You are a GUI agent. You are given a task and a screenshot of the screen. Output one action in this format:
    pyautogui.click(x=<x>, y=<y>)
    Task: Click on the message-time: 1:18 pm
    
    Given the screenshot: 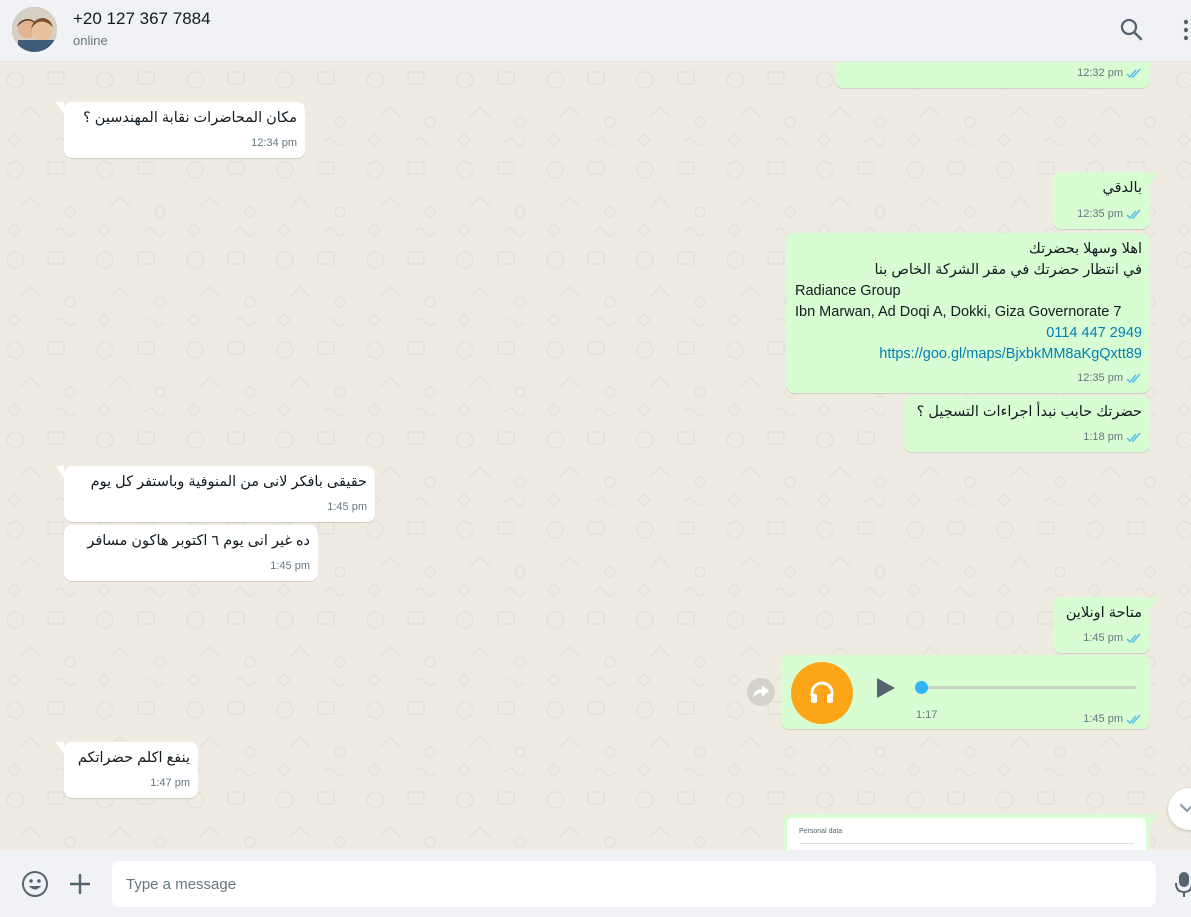 What is the action you would take?
    pyautogui.click(x=1103, y=437)
    